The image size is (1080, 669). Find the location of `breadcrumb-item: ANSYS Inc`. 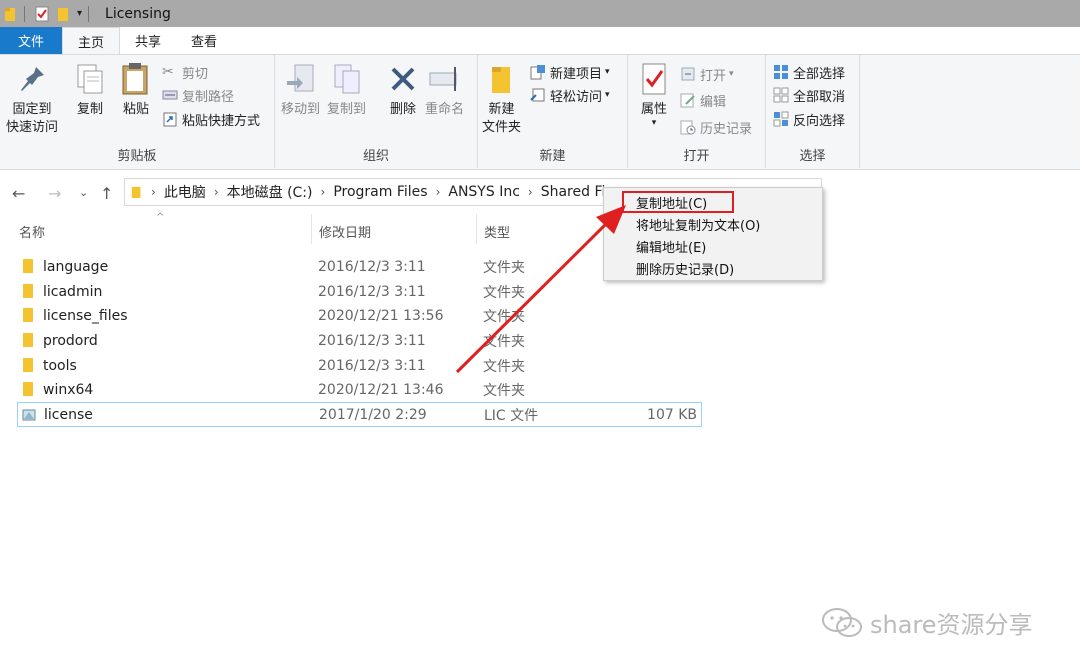

breadcrumb-item: ANSYS Inc is located at coordinates (484, 192).